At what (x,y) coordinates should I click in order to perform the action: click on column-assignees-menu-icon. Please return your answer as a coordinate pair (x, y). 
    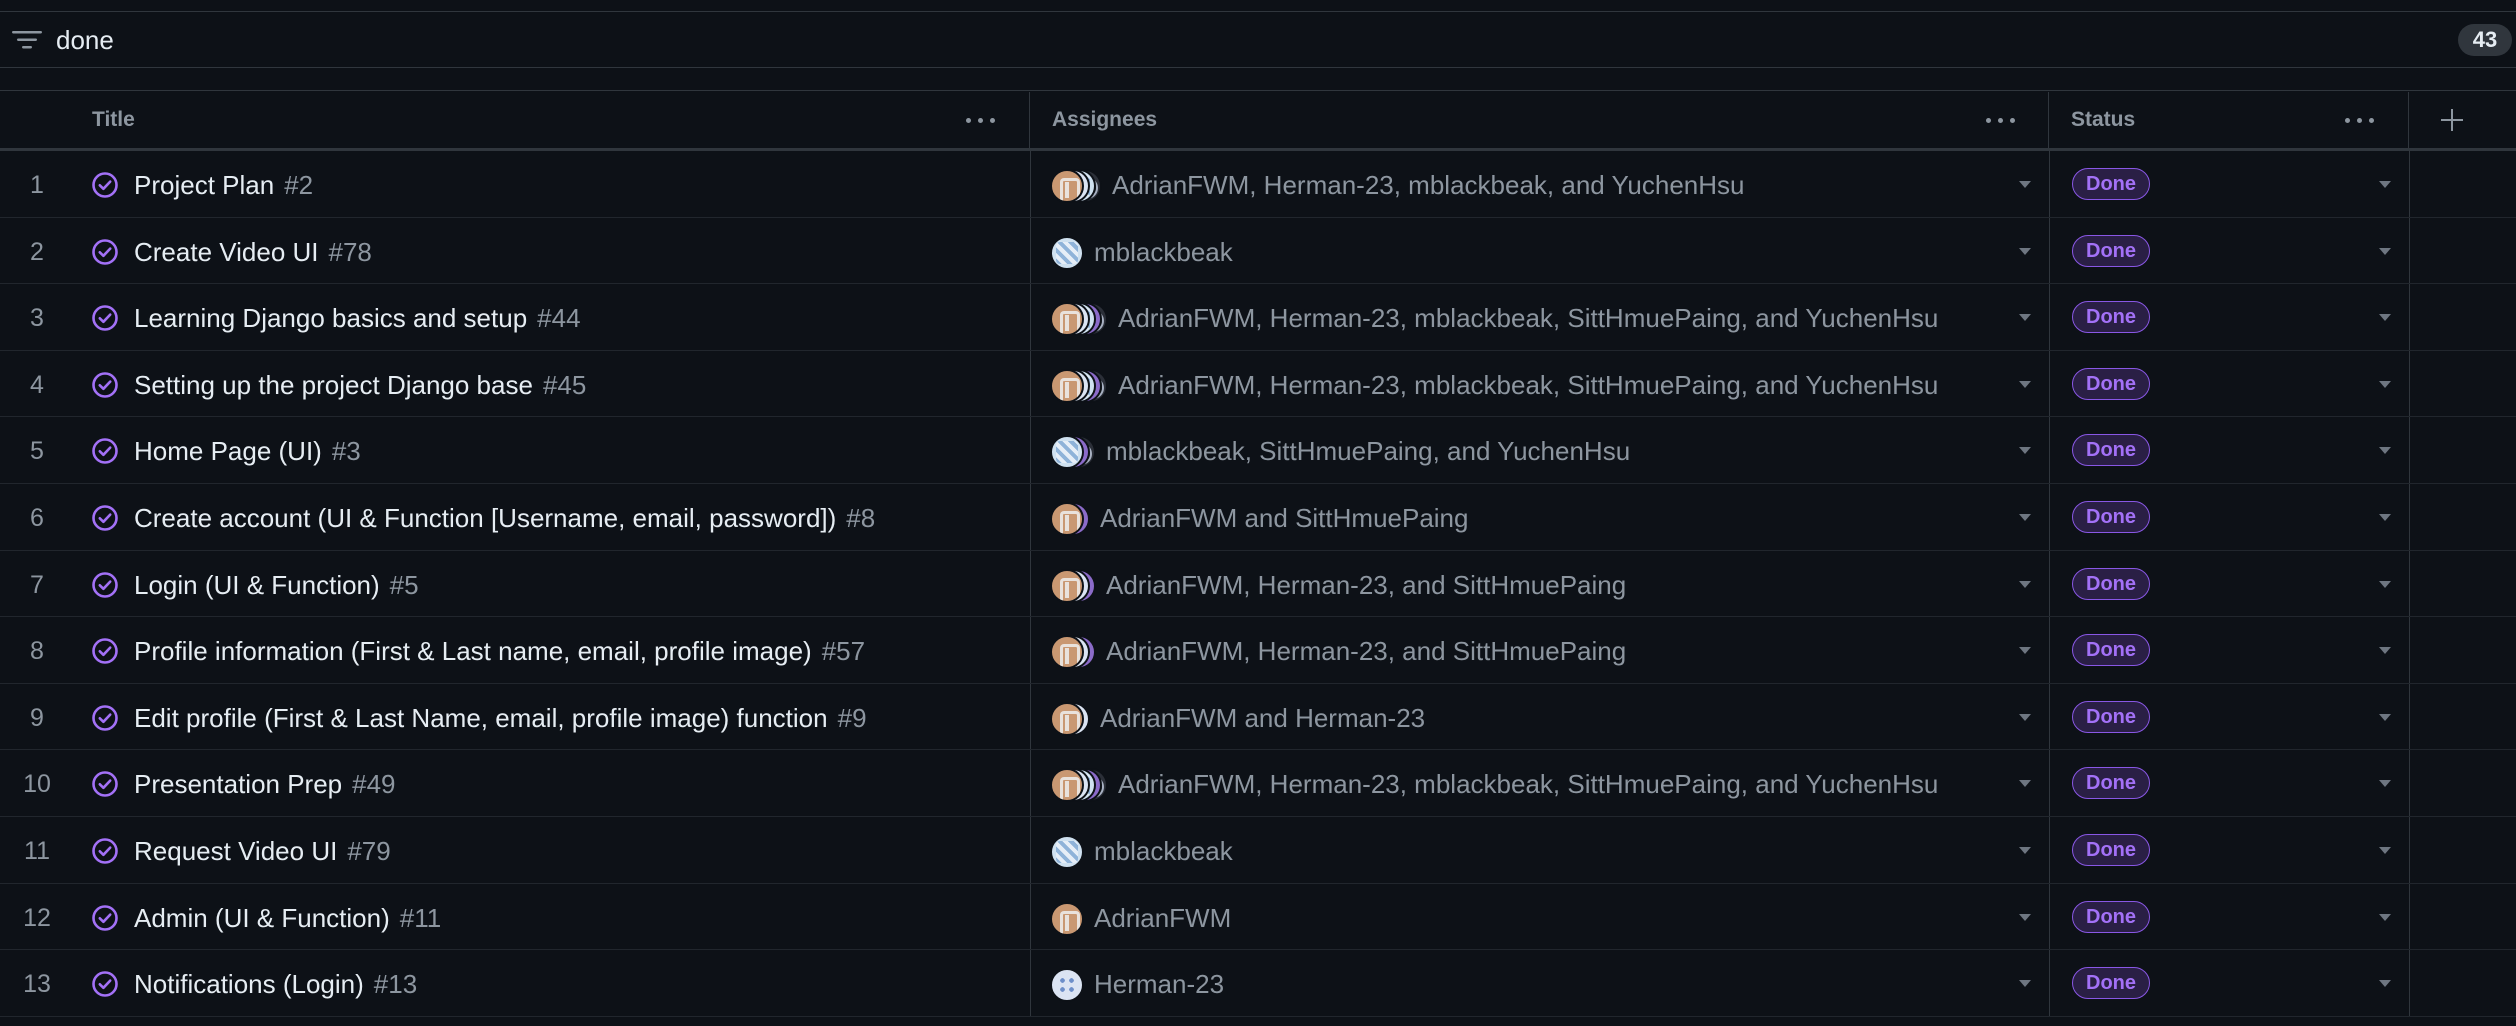
    Looking at the image, I should click on (2002, 120).